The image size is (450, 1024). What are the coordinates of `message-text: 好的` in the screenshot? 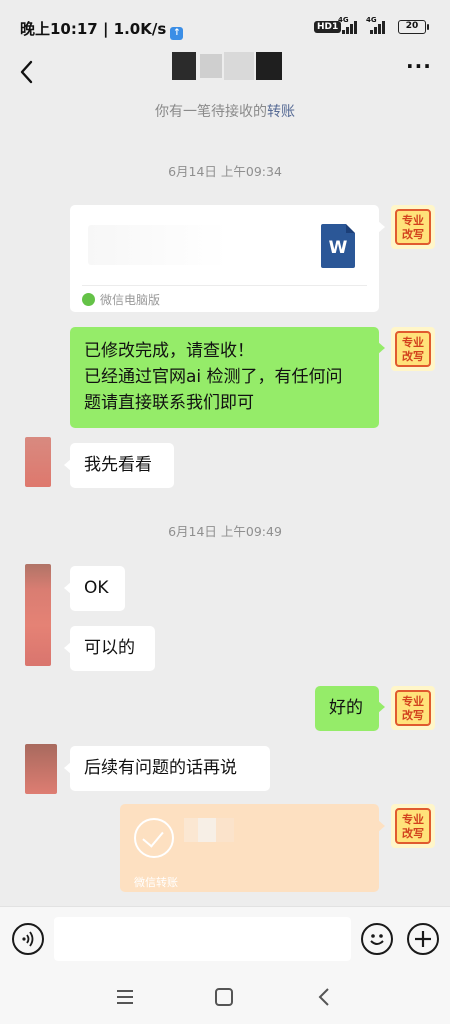 It's located at (346, 708).